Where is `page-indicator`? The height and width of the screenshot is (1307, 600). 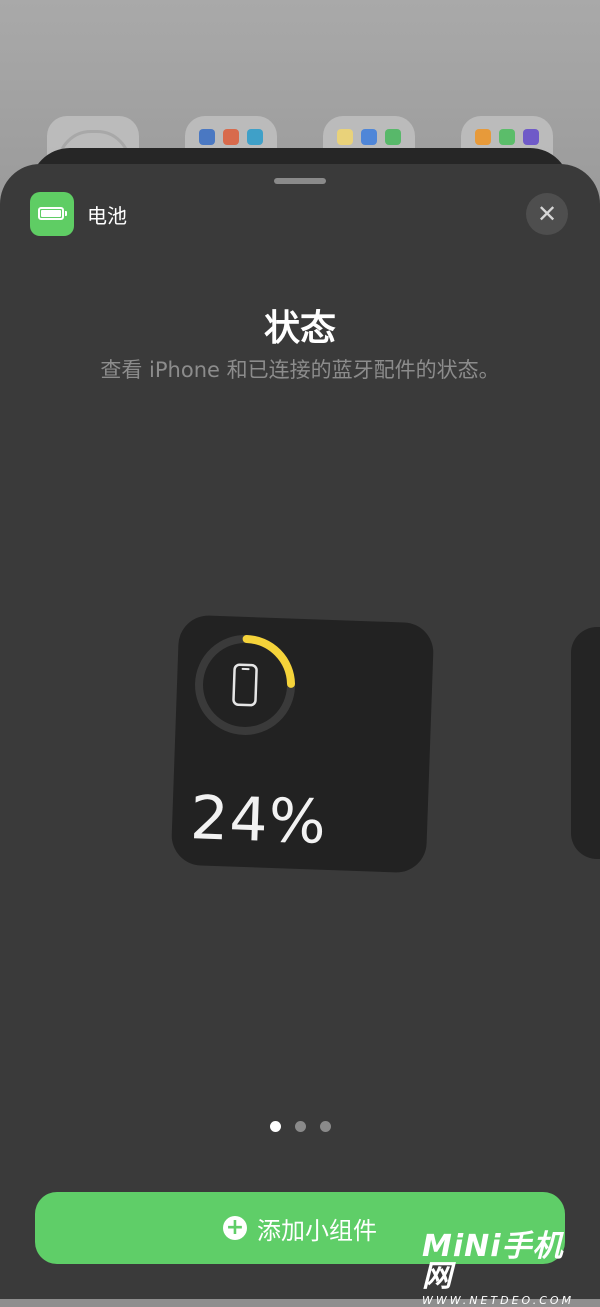
page-indicator is located at coordinates (300, 1126).